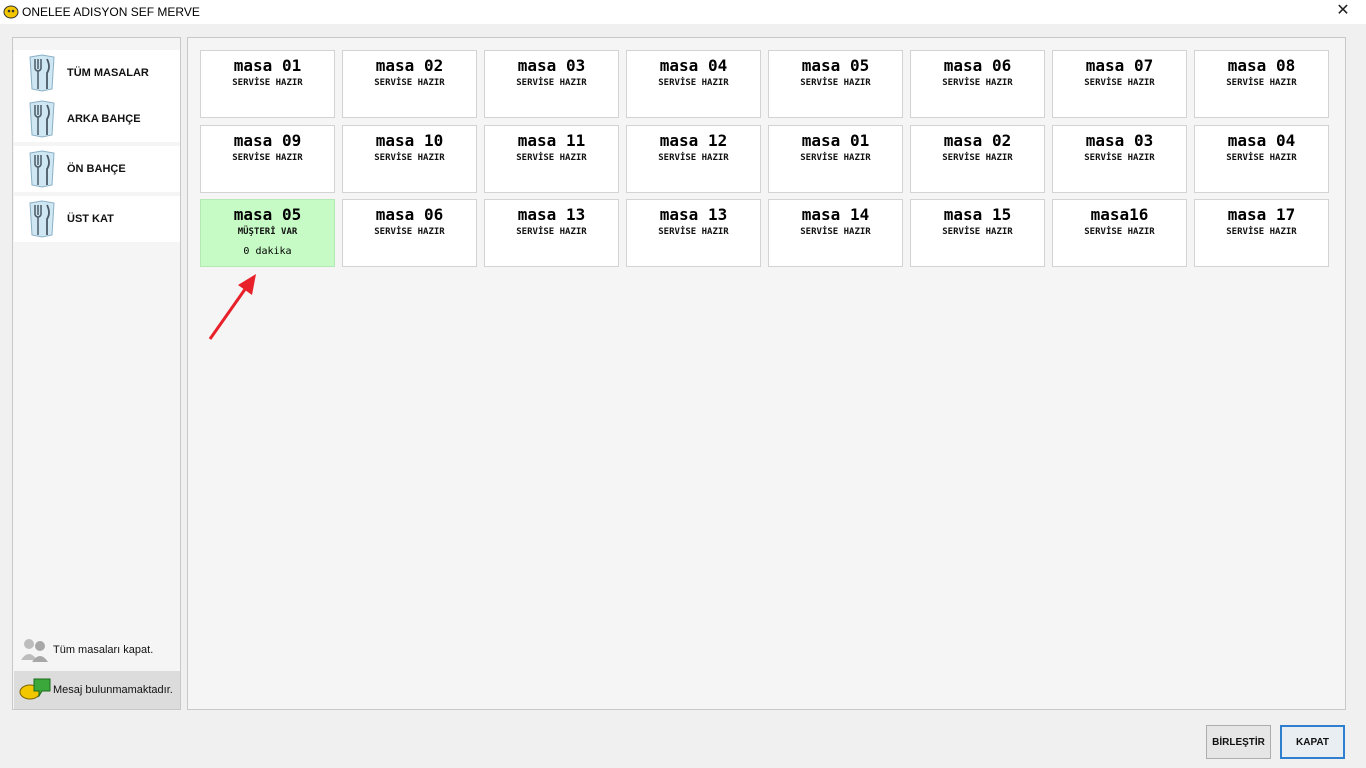  I want to click on category-tum-masalar: TÜM MASALAR, so click(97, 73).